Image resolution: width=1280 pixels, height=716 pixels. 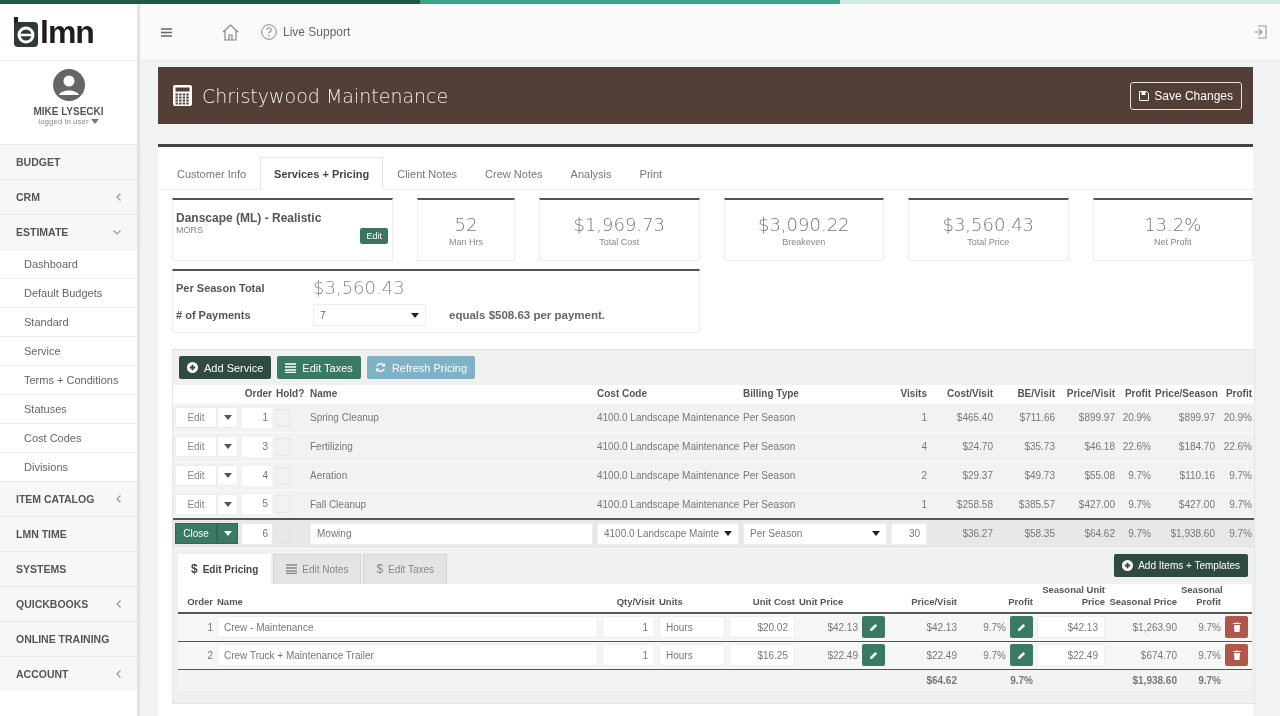 What do you see at coordinates (1181, 565) in the screenshot?
I see `add-items-button: Add Items + Templates` at bounding box center [1181, 565].